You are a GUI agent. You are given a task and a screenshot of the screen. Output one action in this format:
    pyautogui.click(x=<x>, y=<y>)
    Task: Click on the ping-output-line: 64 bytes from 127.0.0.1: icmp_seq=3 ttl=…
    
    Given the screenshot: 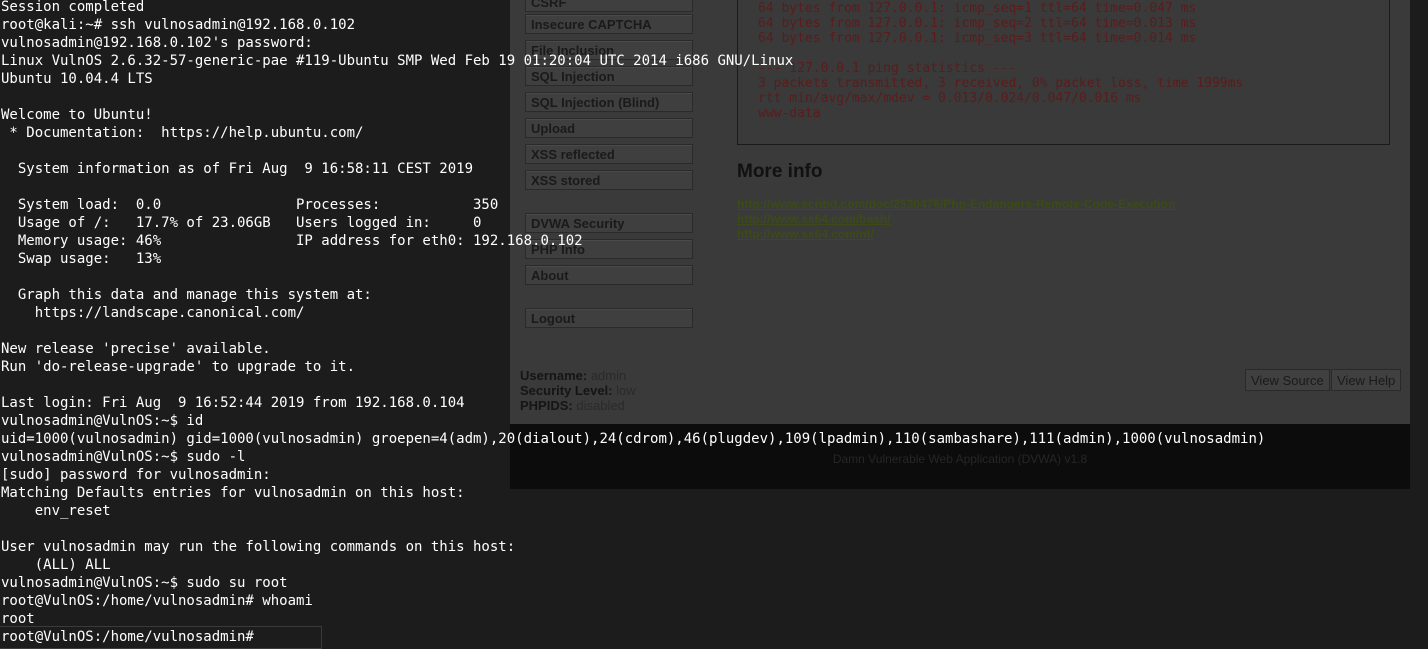 What is the action you would take?
    pyautogui.click(x=977, y=38)
    